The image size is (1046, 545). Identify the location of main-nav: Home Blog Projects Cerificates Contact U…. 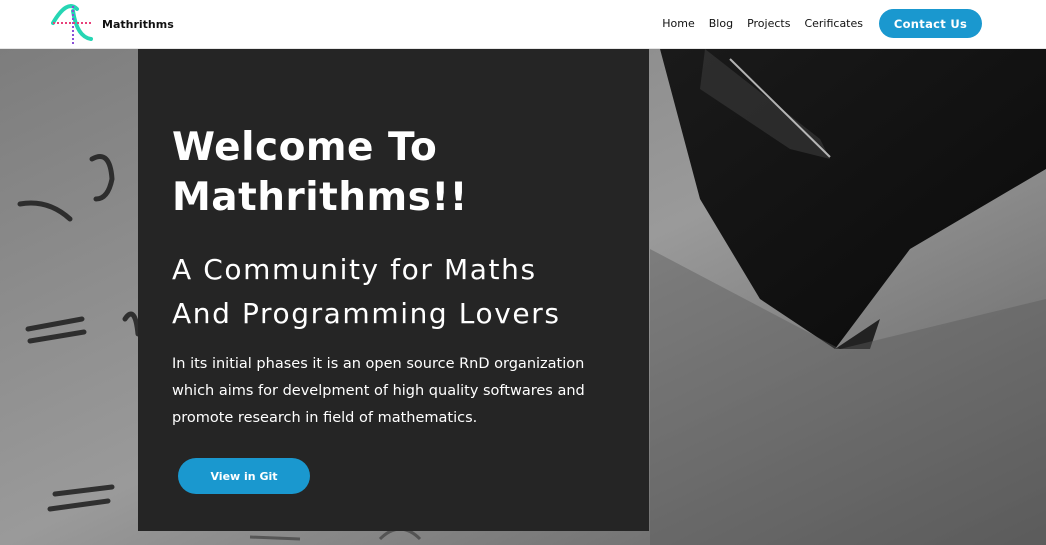
(822, 23).